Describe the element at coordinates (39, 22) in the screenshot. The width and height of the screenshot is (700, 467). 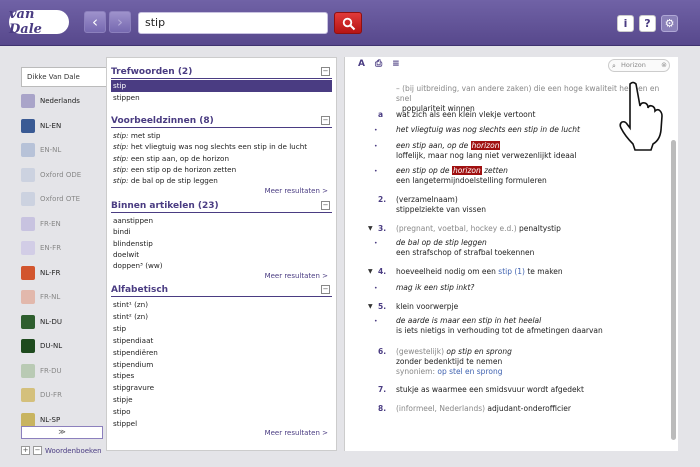
I see `van-dale-logo: van Dale` at that location.